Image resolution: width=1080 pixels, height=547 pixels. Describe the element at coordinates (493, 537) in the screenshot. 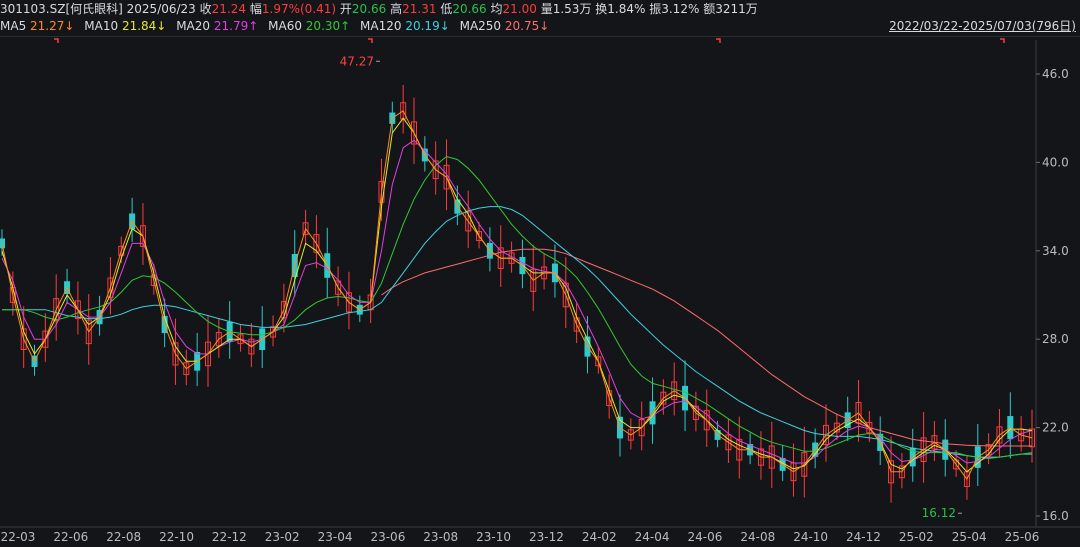

I see `x-tick-label: 23-10` at that location.